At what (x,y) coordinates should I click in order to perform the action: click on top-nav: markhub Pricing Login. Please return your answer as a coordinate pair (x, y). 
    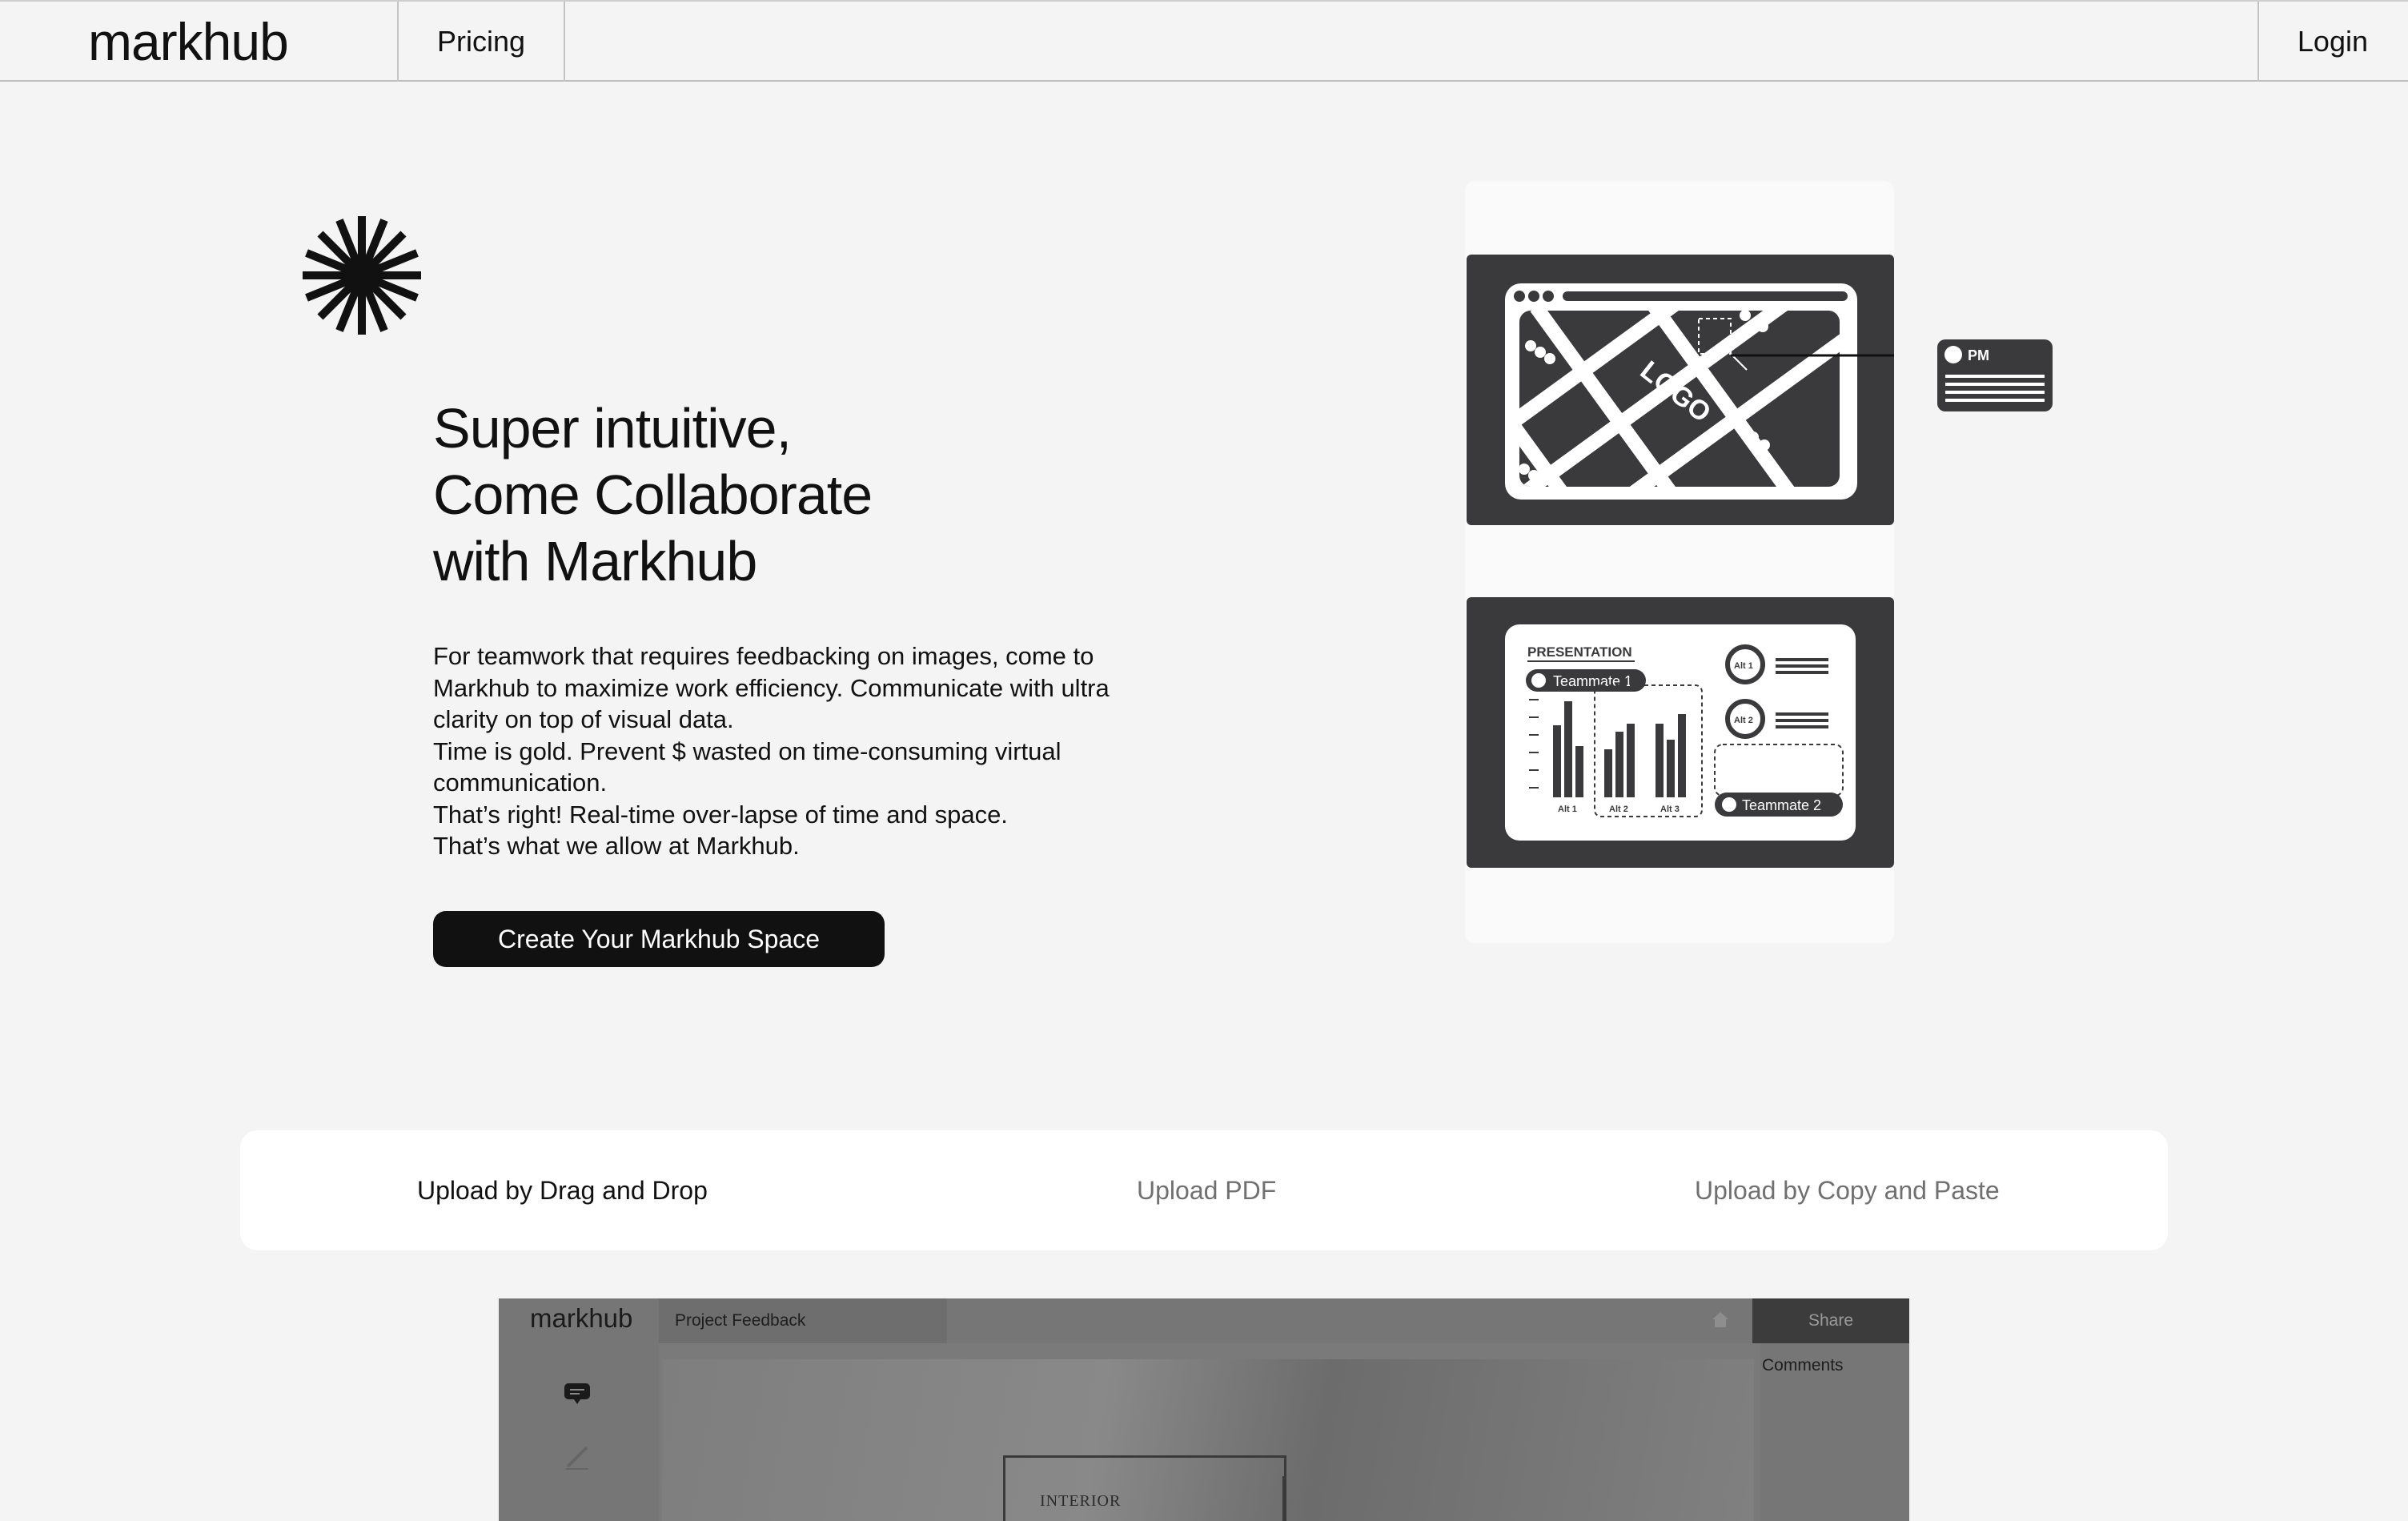
    Looking at the image, I should click on (1204, 41).